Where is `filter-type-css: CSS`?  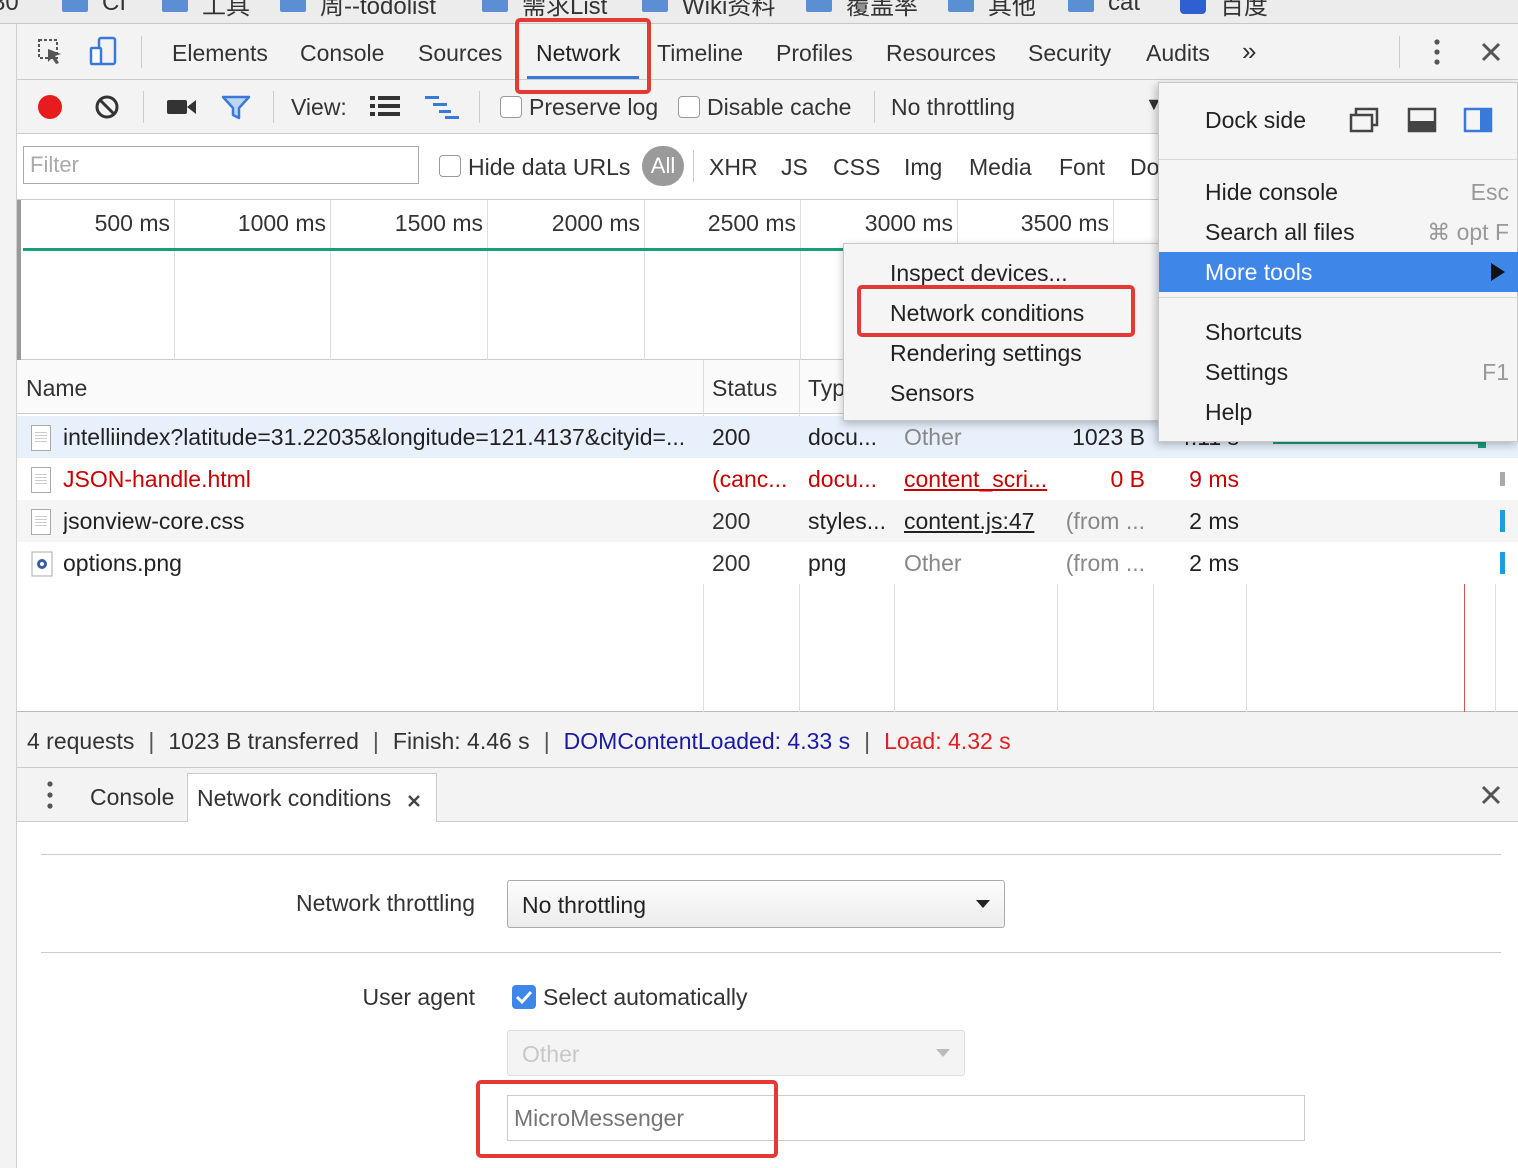 filter-type-css: CSS is located at coordinates (856, 167).